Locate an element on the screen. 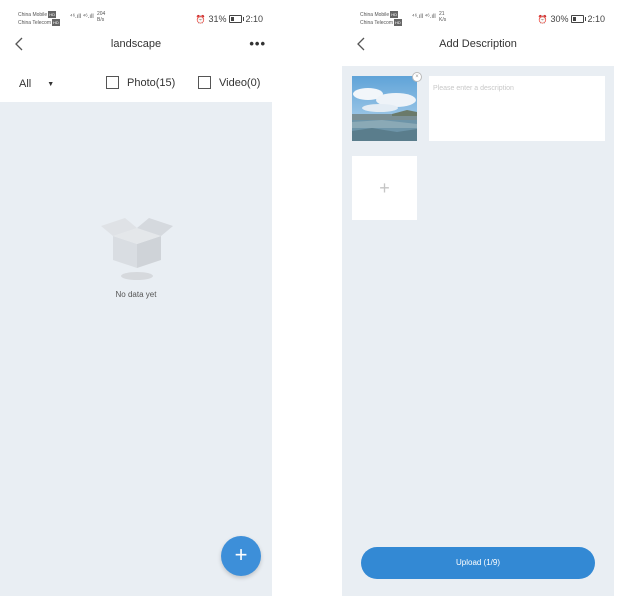 This screenshot has height=603, width=637. battery-percent: 31% is located at coordinates (217, 19).